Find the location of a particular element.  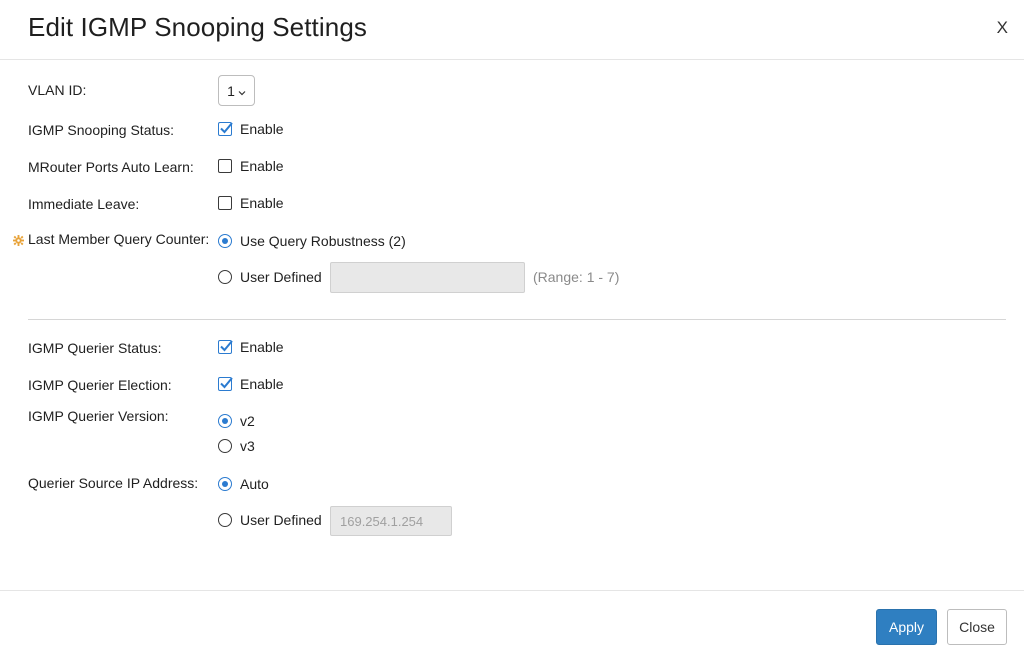

lmqc-range-hint: (Range: 1 - 7) is located at coordinates (576, 277).